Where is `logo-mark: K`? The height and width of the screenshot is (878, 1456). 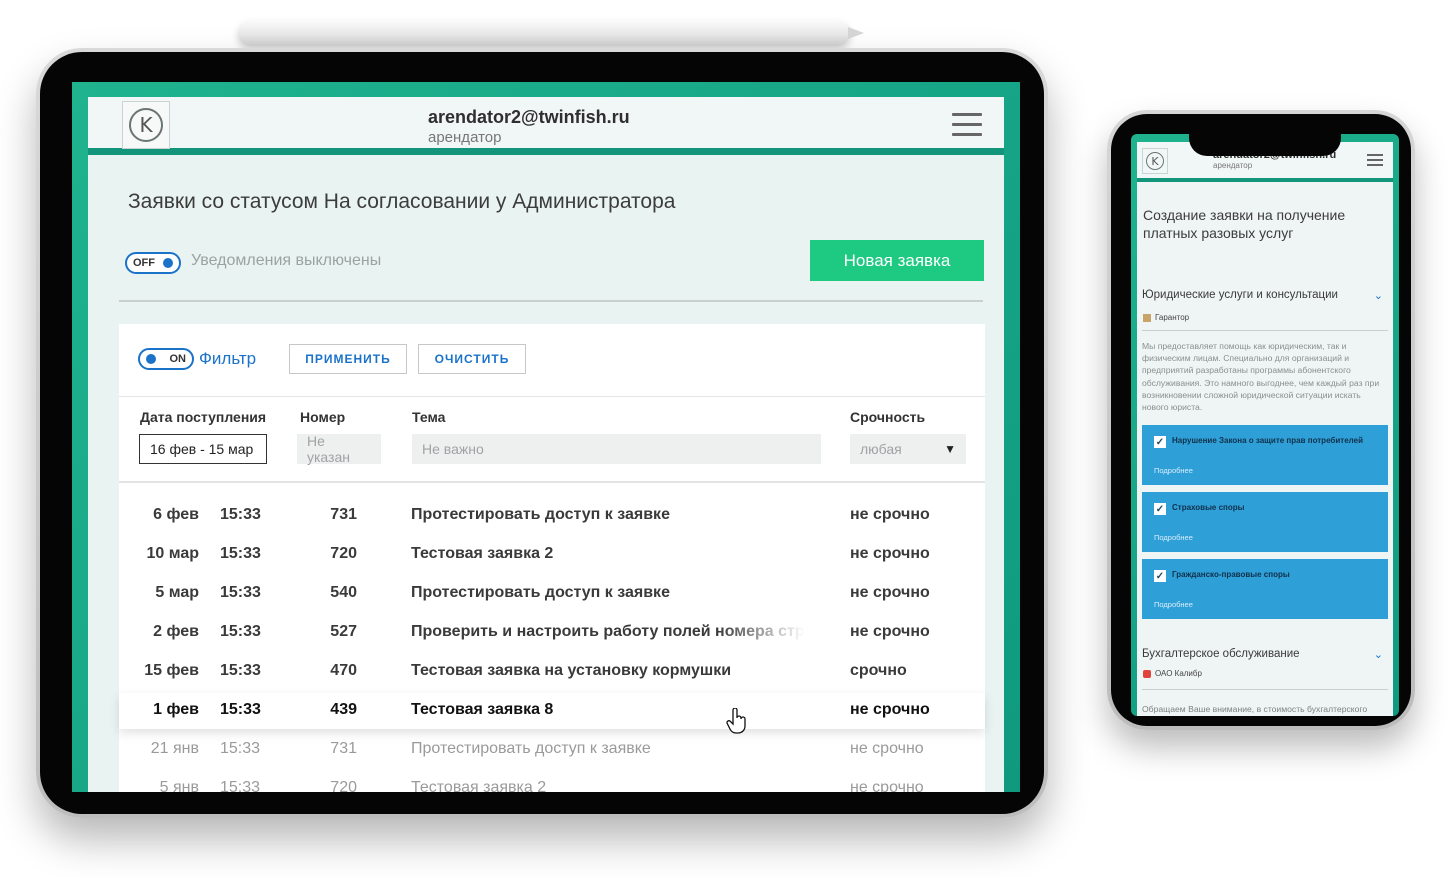 logo-mark: K is located at coordinates (146, 125).